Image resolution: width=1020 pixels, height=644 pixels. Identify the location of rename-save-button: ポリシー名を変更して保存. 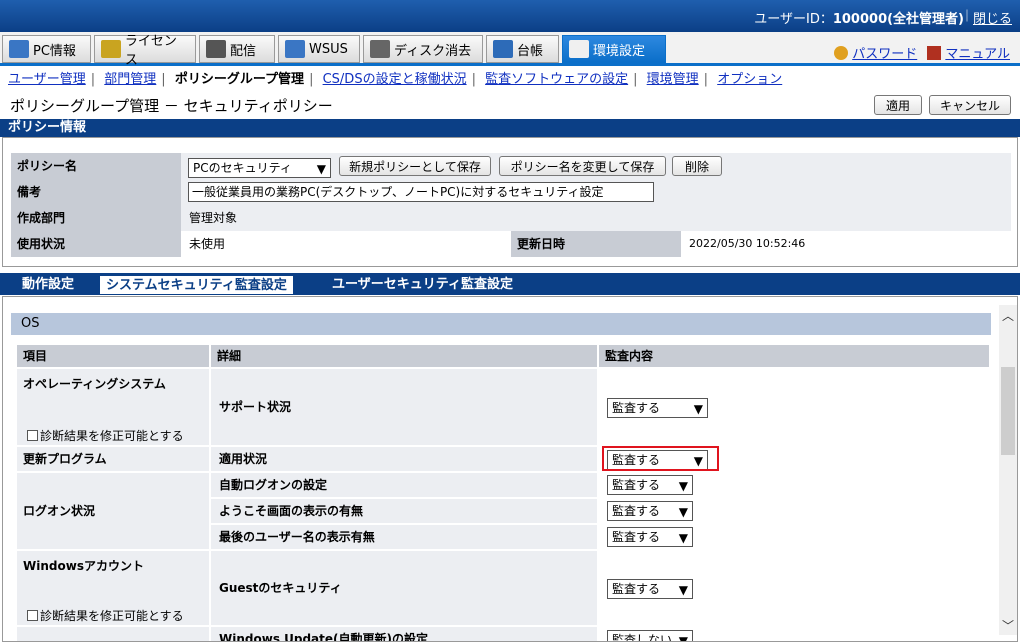
(582, 166).